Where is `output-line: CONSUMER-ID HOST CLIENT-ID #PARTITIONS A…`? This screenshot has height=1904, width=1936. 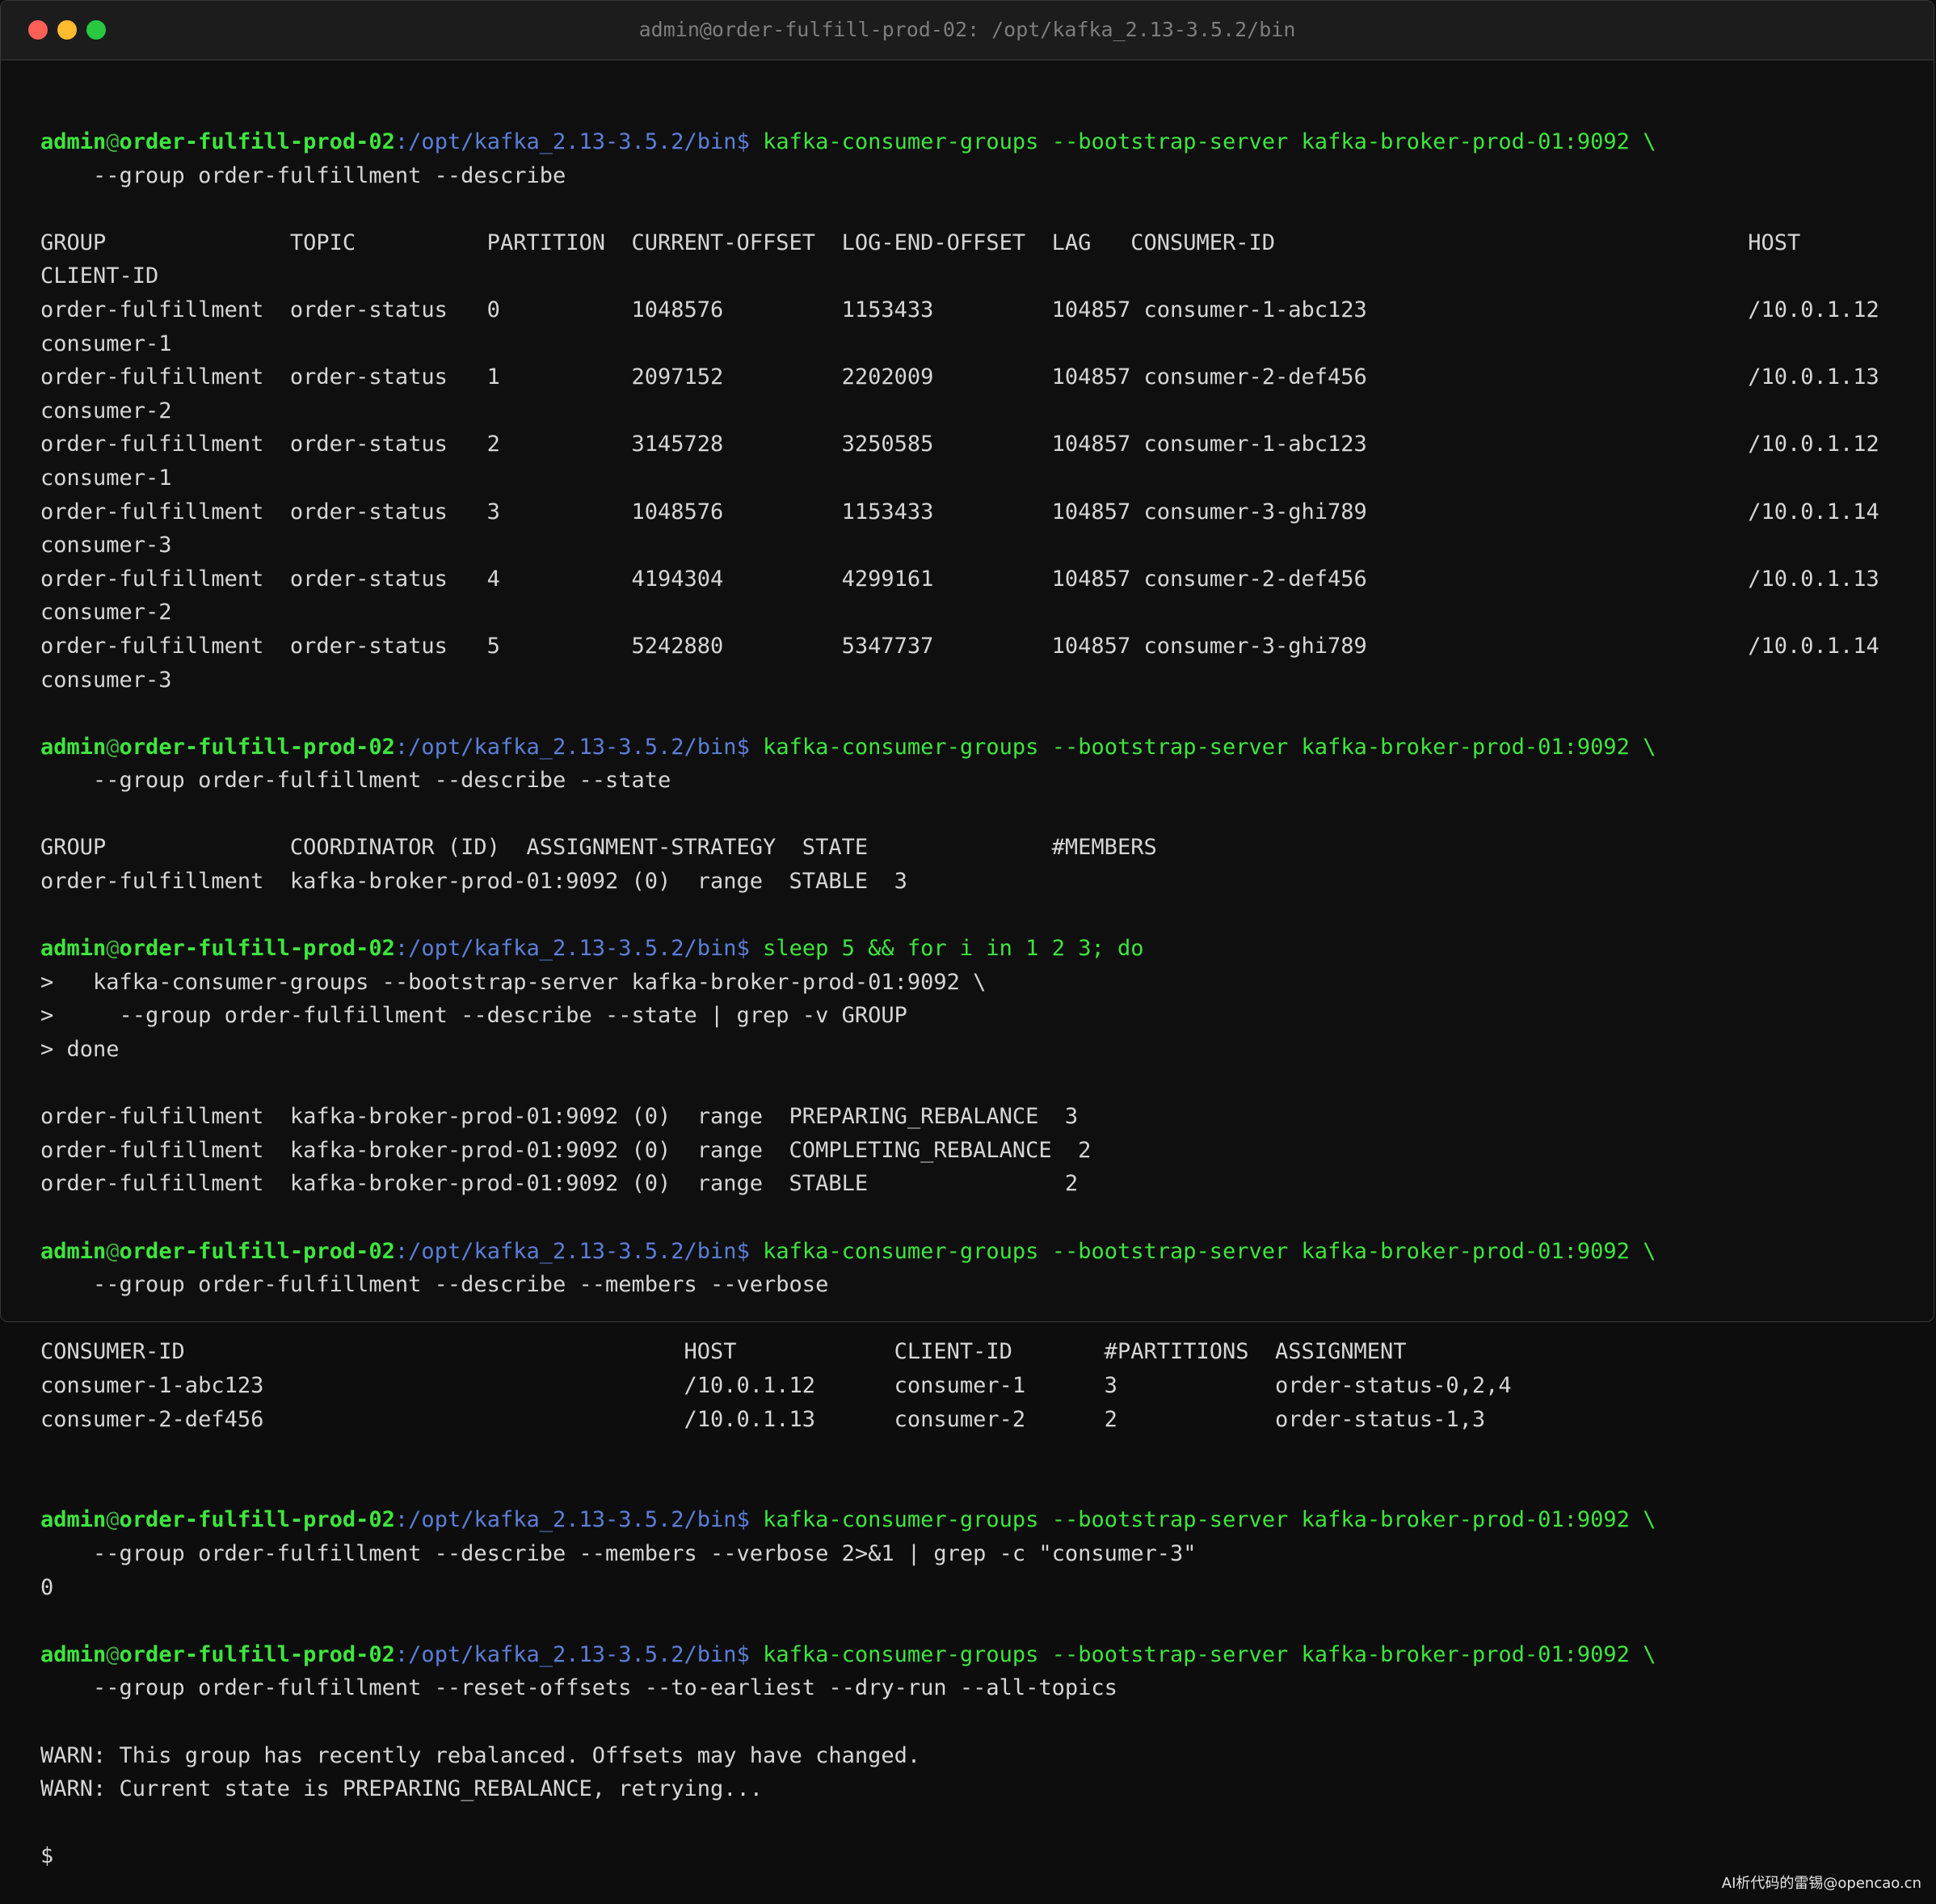 output-line: CONSUMER-ID HOST CLIENT-ID #PARTITIONS A… is located at coordinates (981, 1352).